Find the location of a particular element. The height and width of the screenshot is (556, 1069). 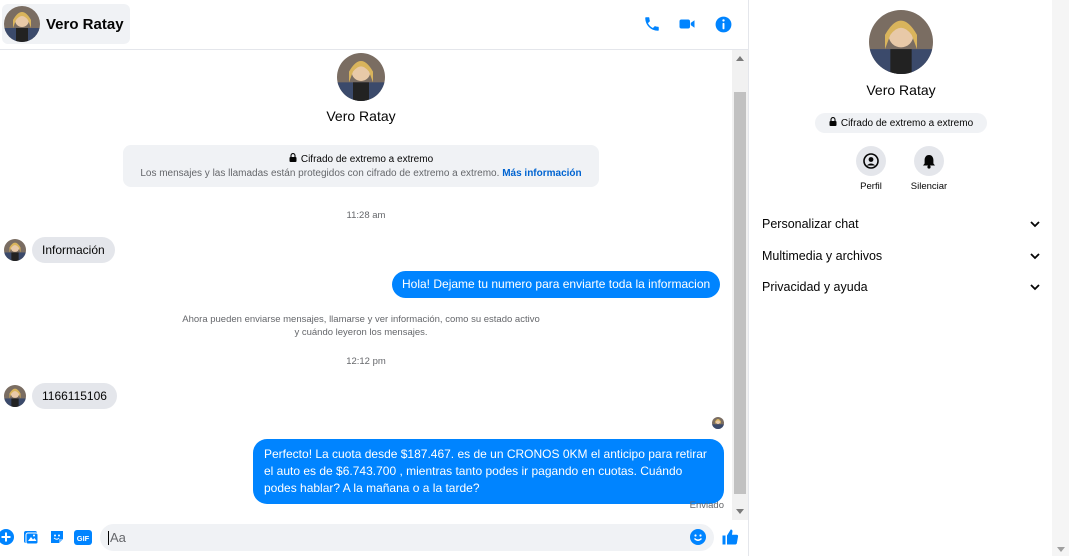

e2e-title: Cifrado de extremo a extremo is located at coordinates (367, 159).